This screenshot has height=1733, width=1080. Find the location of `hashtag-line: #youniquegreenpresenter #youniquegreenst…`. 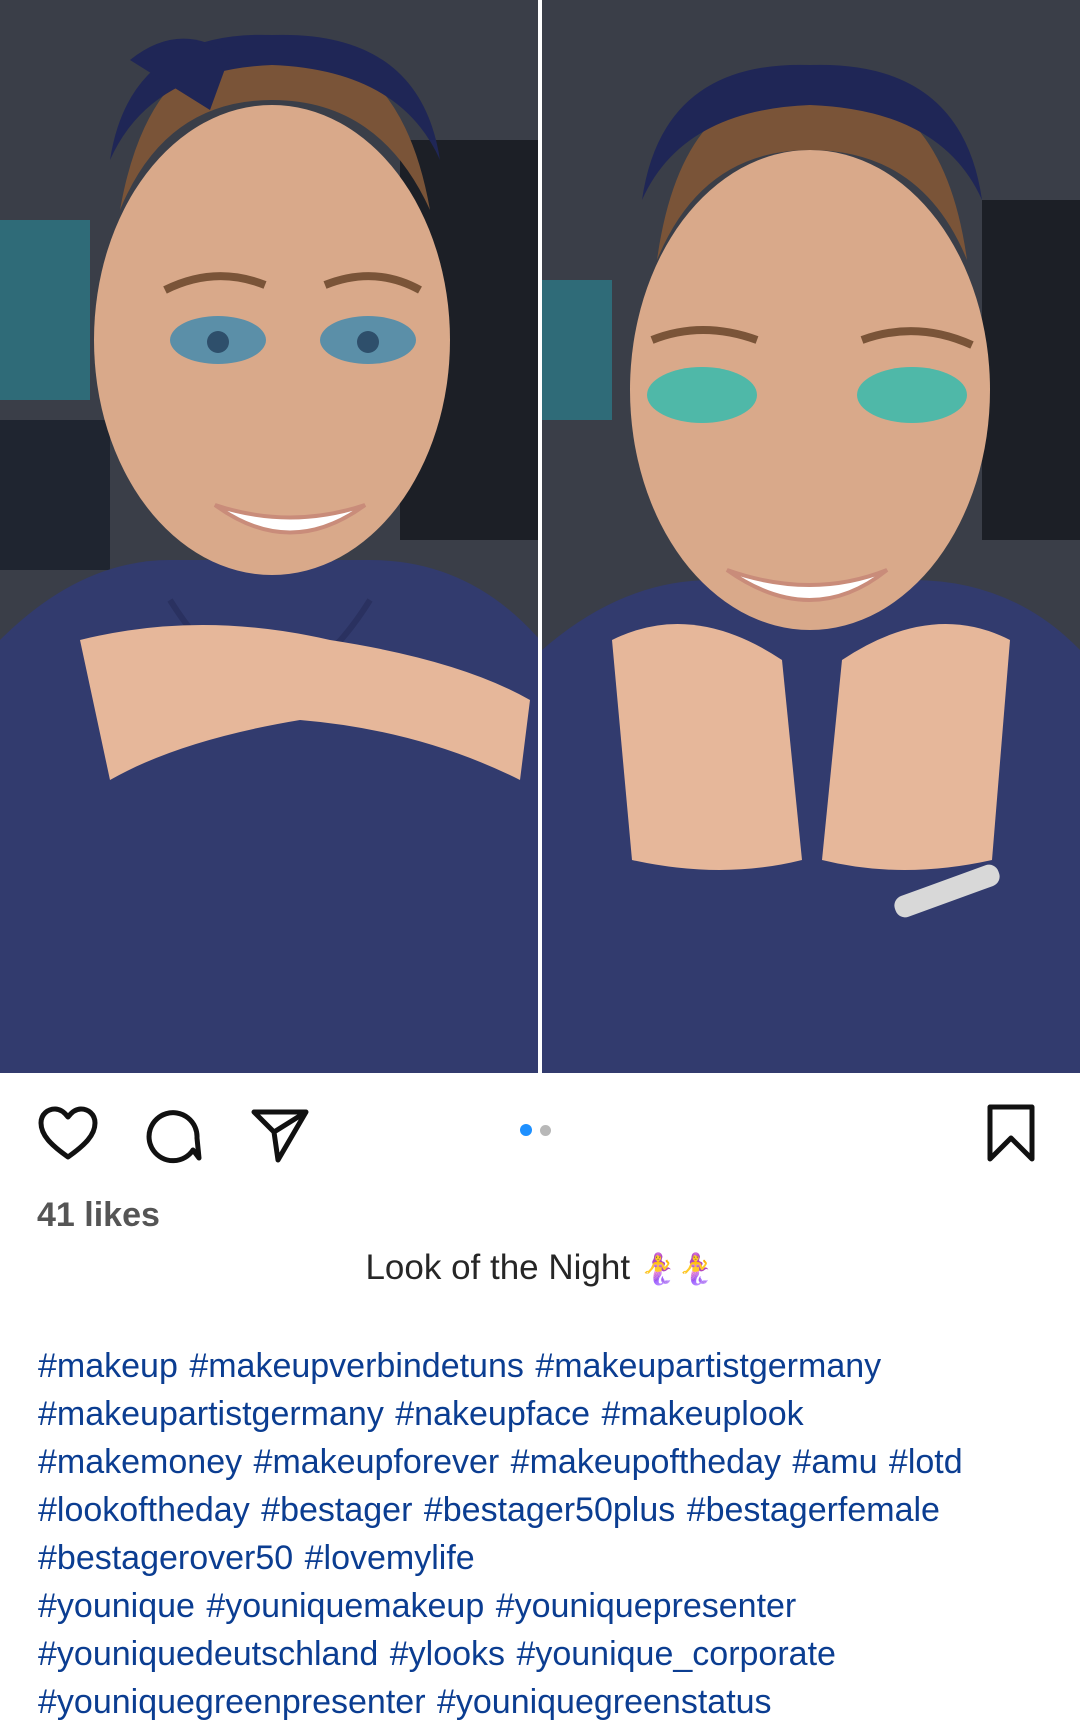

hashtag-line: #youniquegreenpresenter #youniquegreenst… is located at coordinates (548, 1702).